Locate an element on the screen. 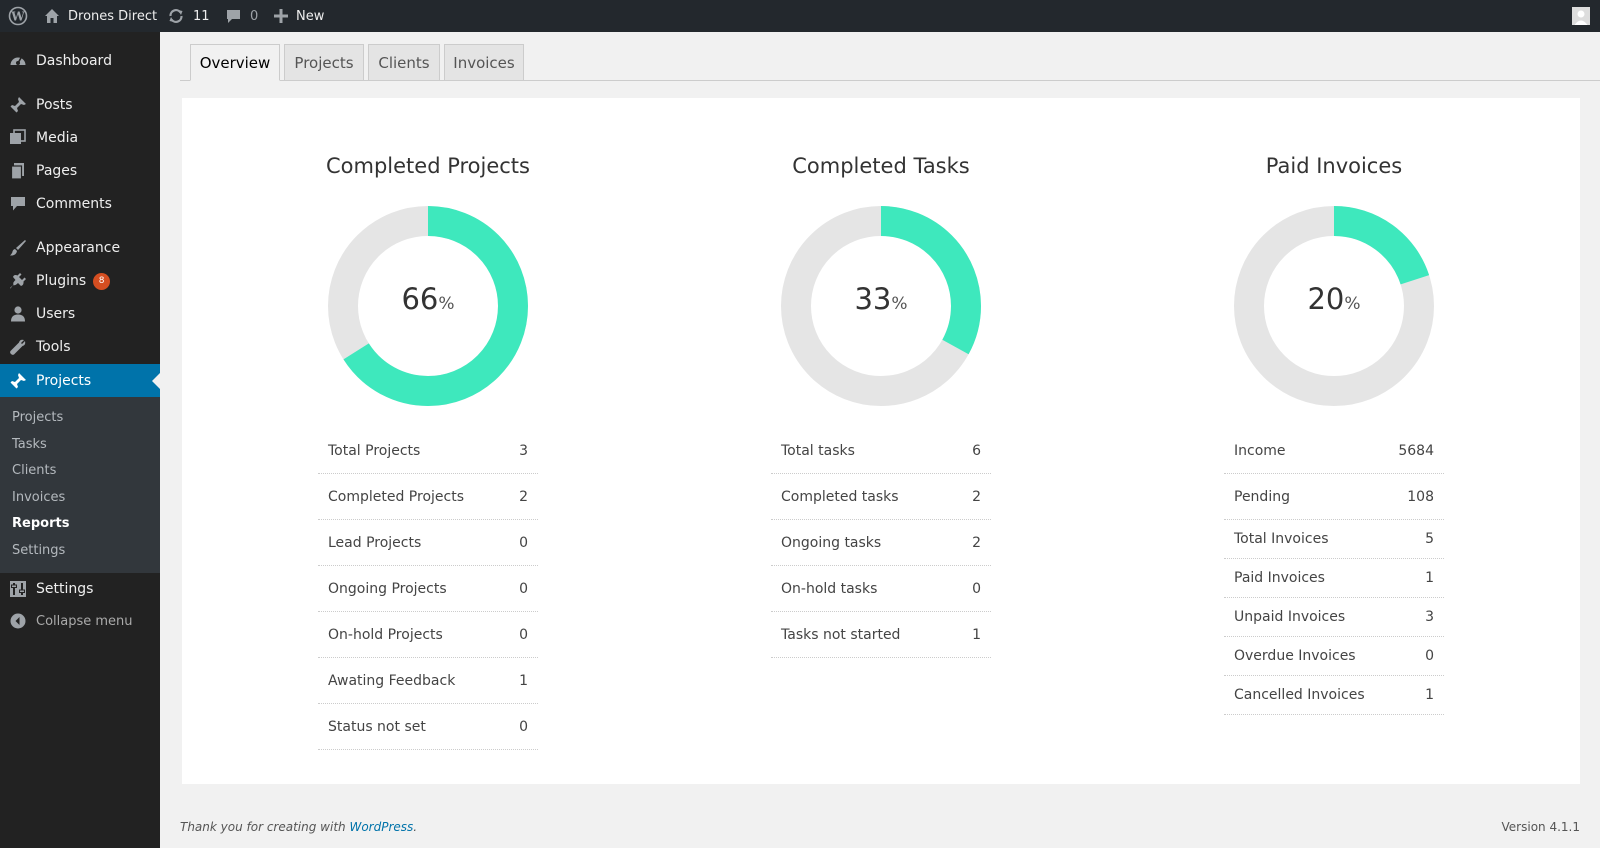  wrench-icon is located at coordinates (18, 347).